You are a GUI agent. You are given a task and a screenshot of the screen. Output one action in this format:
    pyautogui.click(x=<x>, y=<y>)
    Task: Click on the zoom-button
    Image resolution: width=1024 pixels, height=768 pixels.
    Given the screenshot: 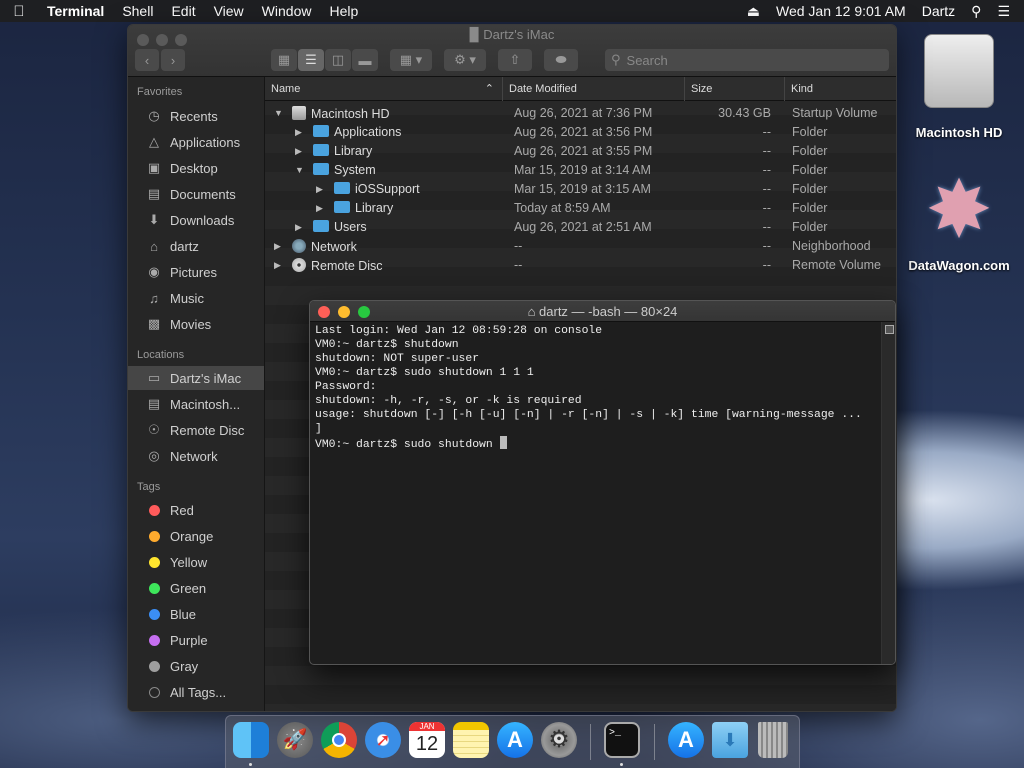 What is the action you would take?
    pyautogui.click(x=364, y=312)
    